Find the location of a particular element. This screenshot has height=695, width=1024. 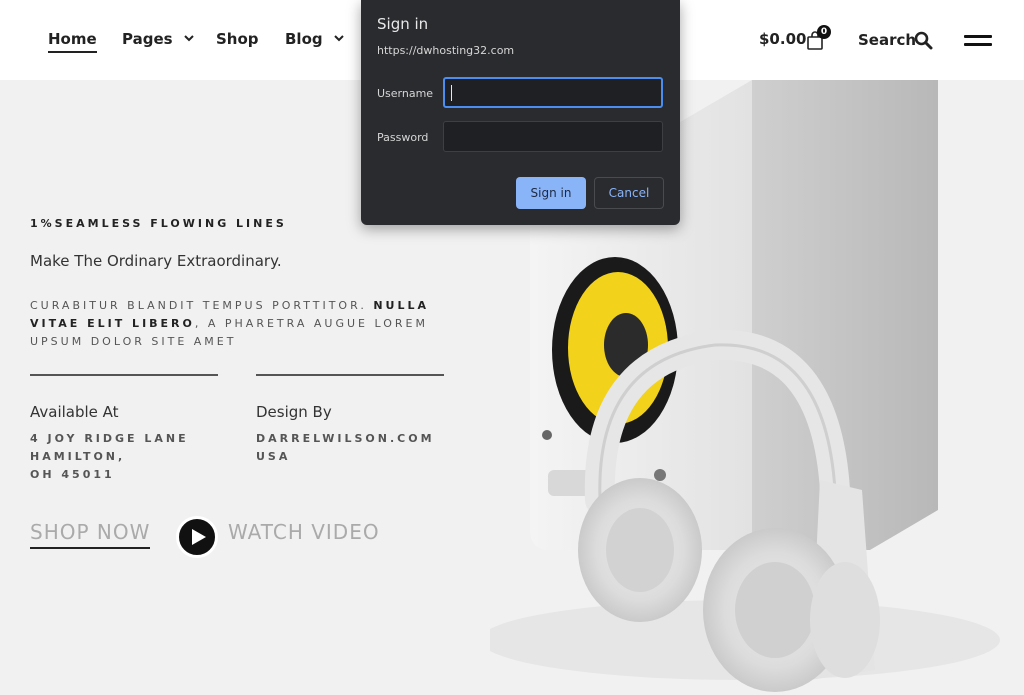

design-title: Design By is located at coordinates (294, 412).